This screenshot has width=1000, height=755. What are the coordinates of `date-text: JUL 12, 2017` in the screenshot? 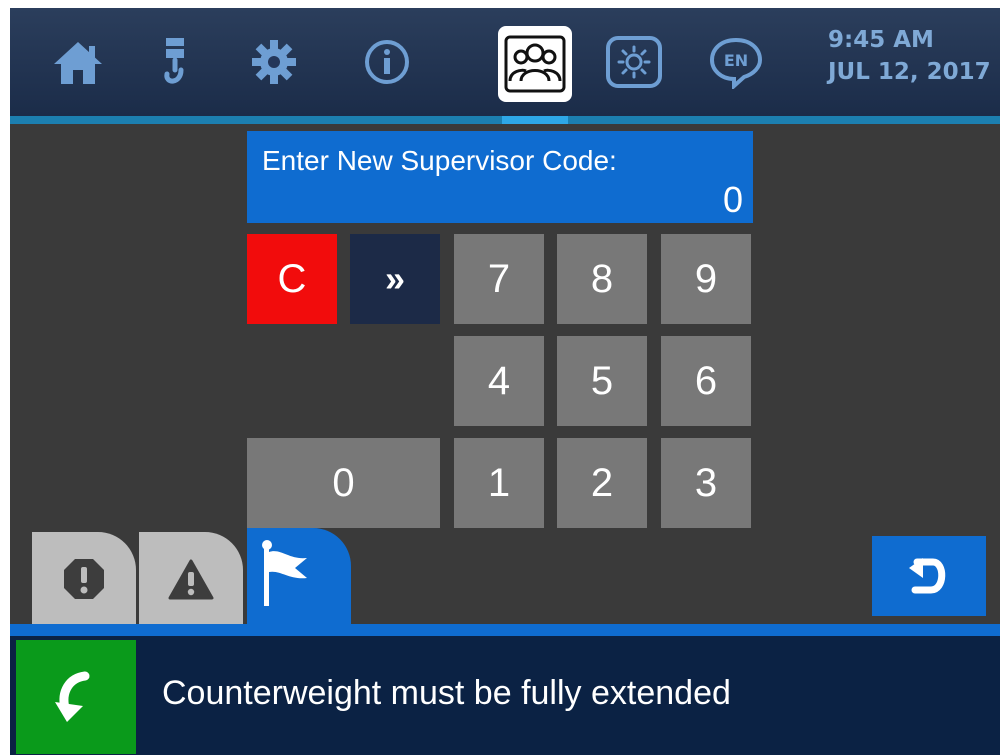 It's located at (909, 72).